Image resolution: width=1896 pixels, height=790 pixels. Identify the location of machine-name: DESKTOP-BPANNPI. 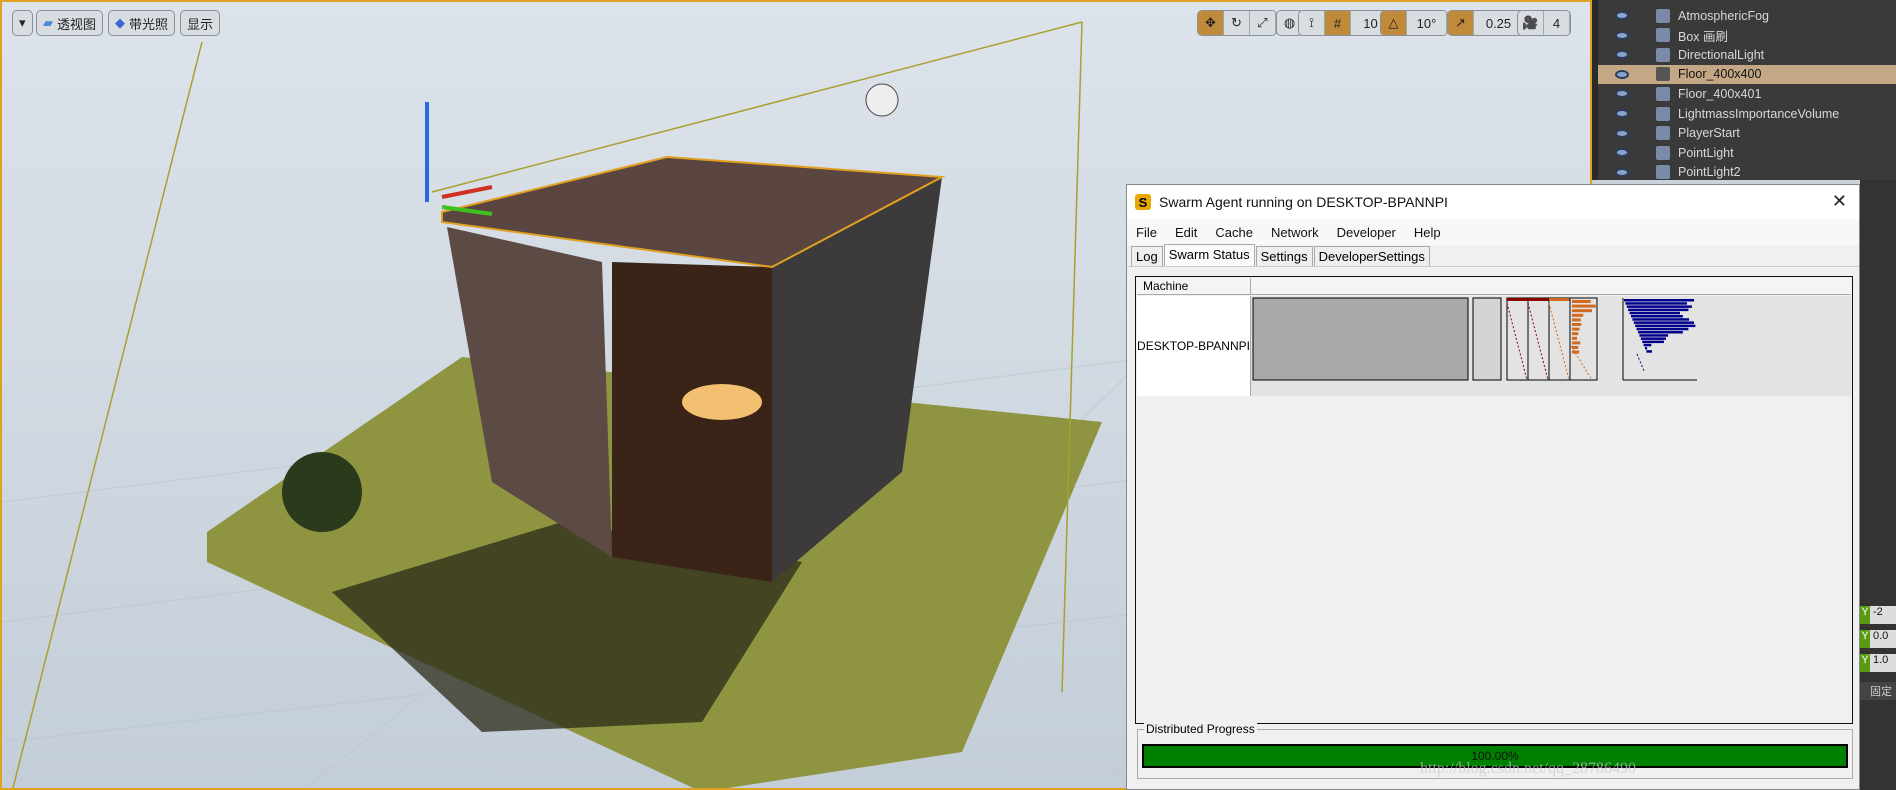
(1194, 346).